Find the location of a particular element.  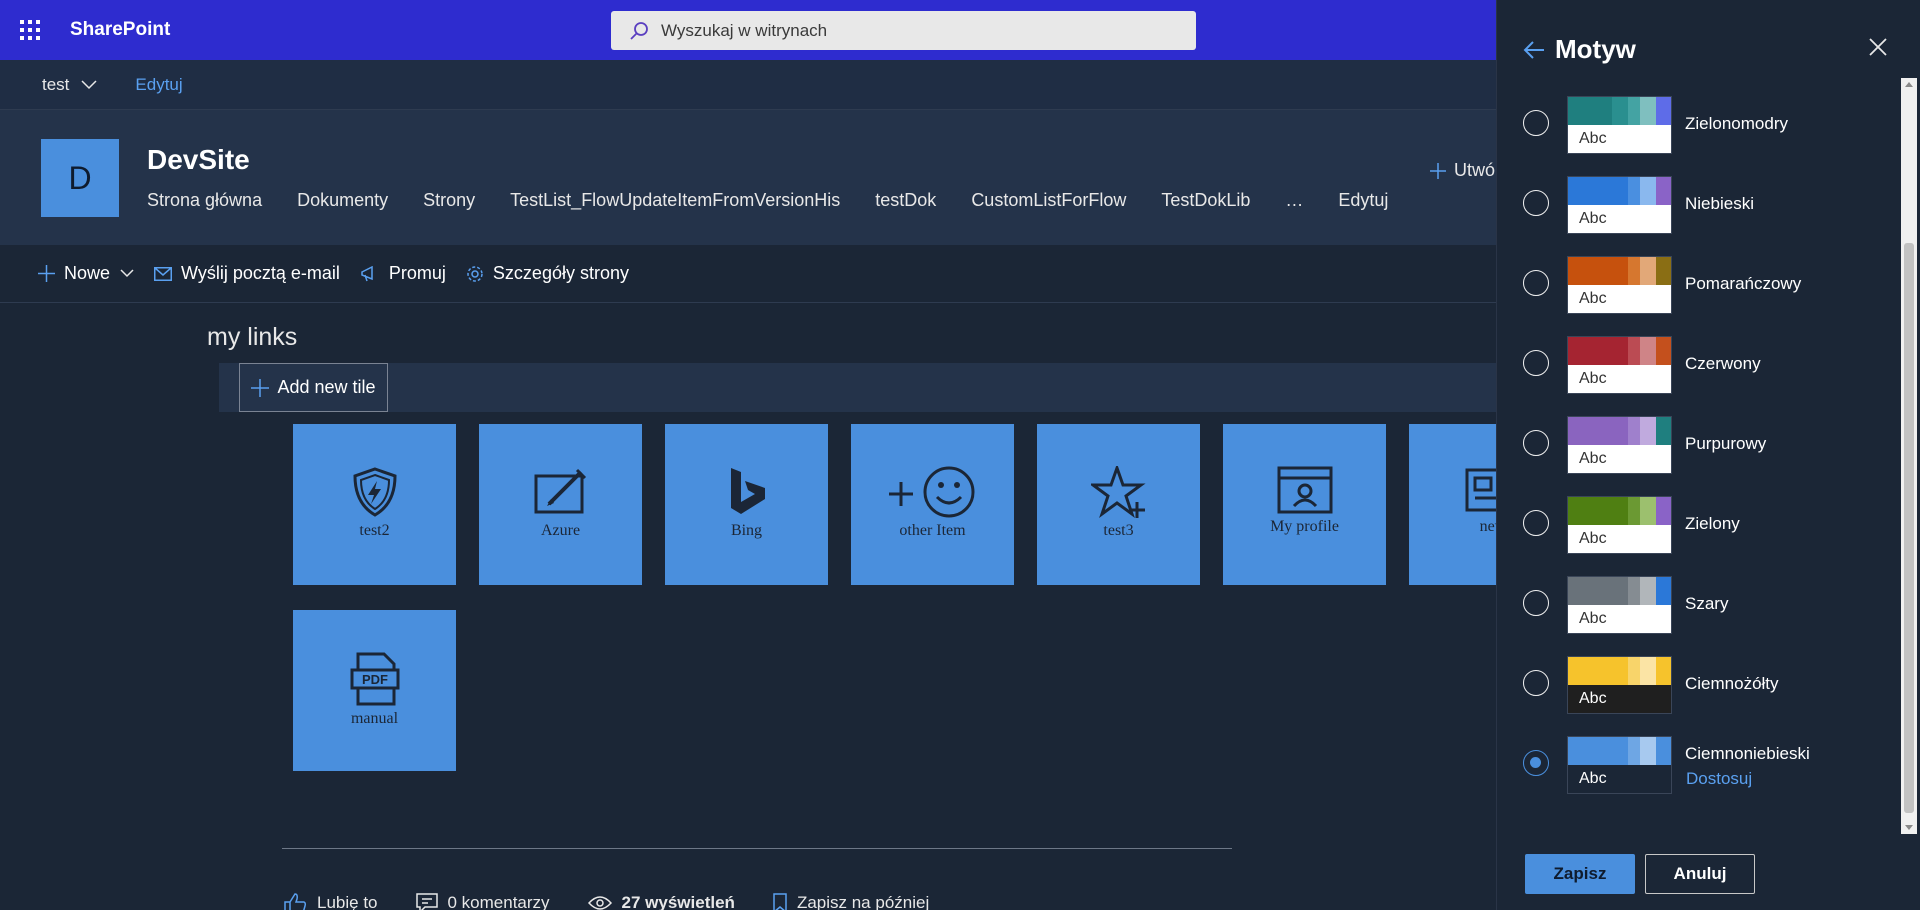

edit-pen-icon is located at coordinates (560, 491).